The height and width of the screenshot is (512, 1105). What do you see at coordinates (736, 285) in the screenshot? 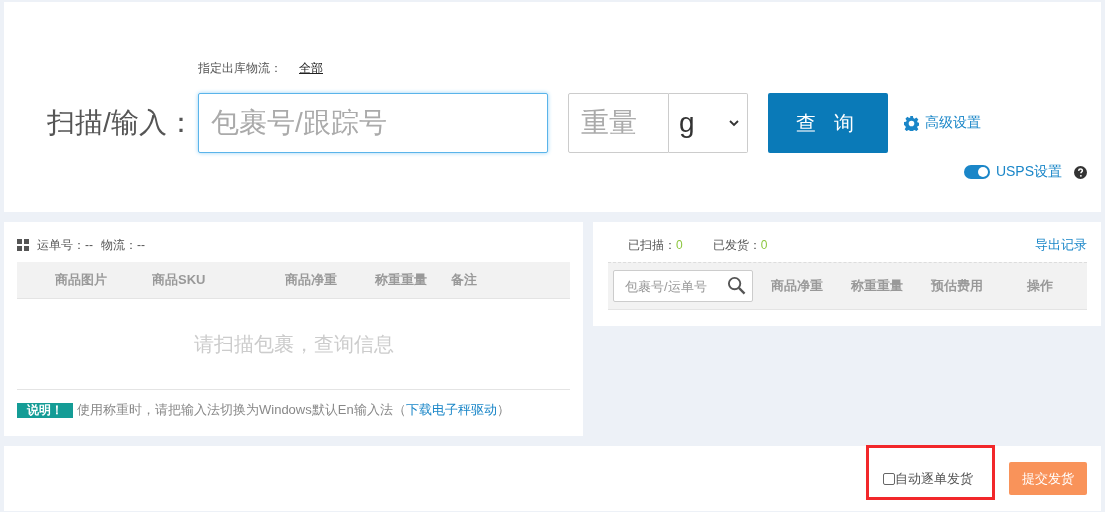
I see `search-icon` at bounding box center [736, 285].